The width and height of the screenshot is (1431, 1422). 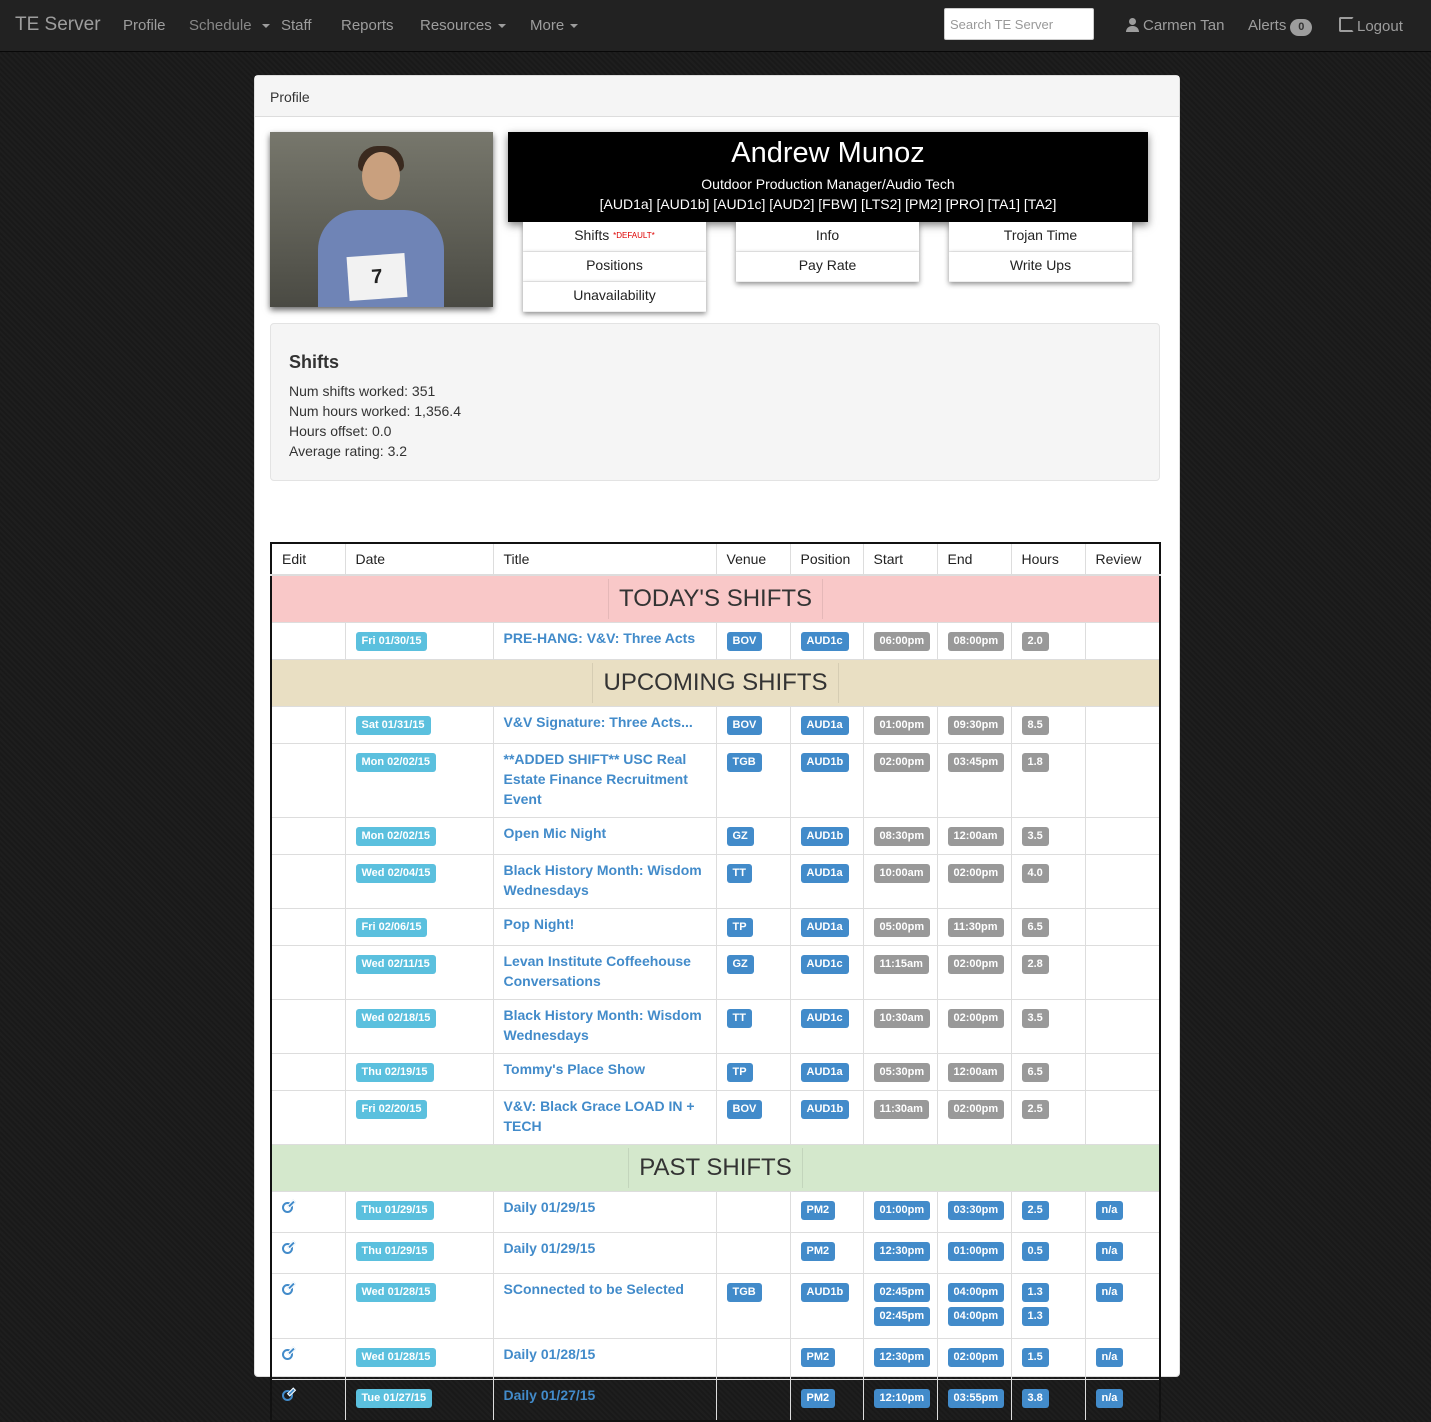 What do you see at coordinates (900, 780) in the screenshot?
I see `start-cell: 02:00pm` at bounding box center [900, 780].